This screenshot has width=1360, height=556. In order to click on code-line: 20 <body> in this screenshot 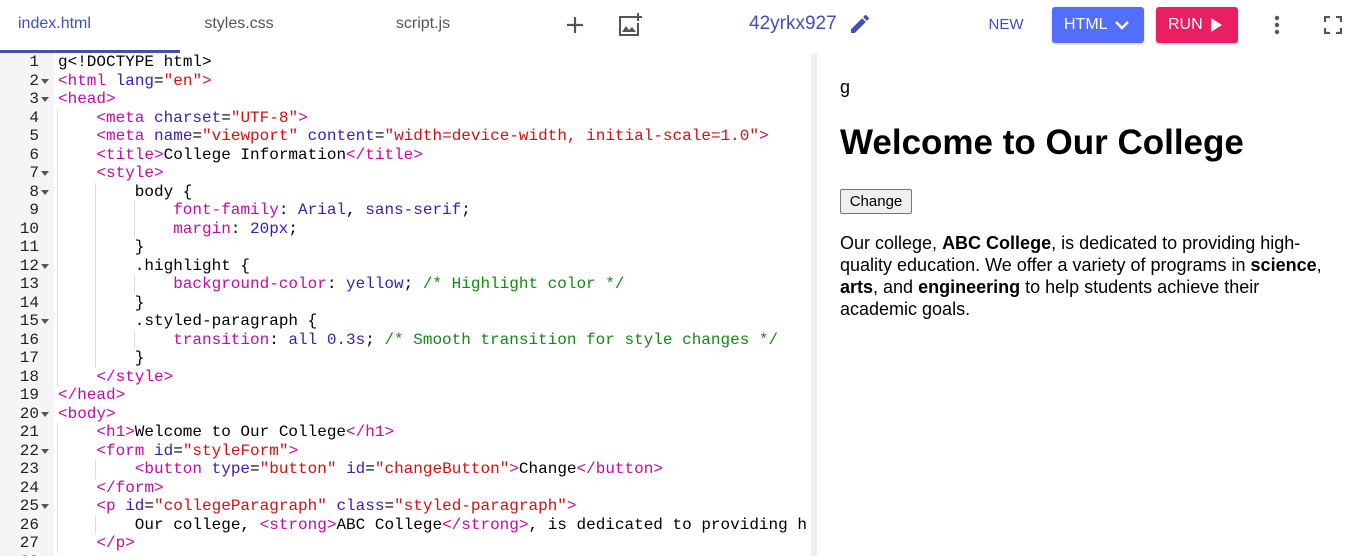, I will do `click(405, 414)`.